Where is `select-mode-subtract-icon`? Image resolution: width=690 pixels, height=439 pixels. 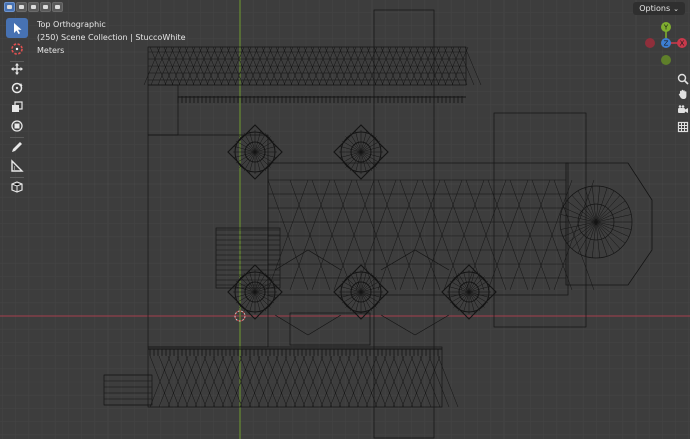 select-mode-subtract-icon is located at coordinates (33, 7).